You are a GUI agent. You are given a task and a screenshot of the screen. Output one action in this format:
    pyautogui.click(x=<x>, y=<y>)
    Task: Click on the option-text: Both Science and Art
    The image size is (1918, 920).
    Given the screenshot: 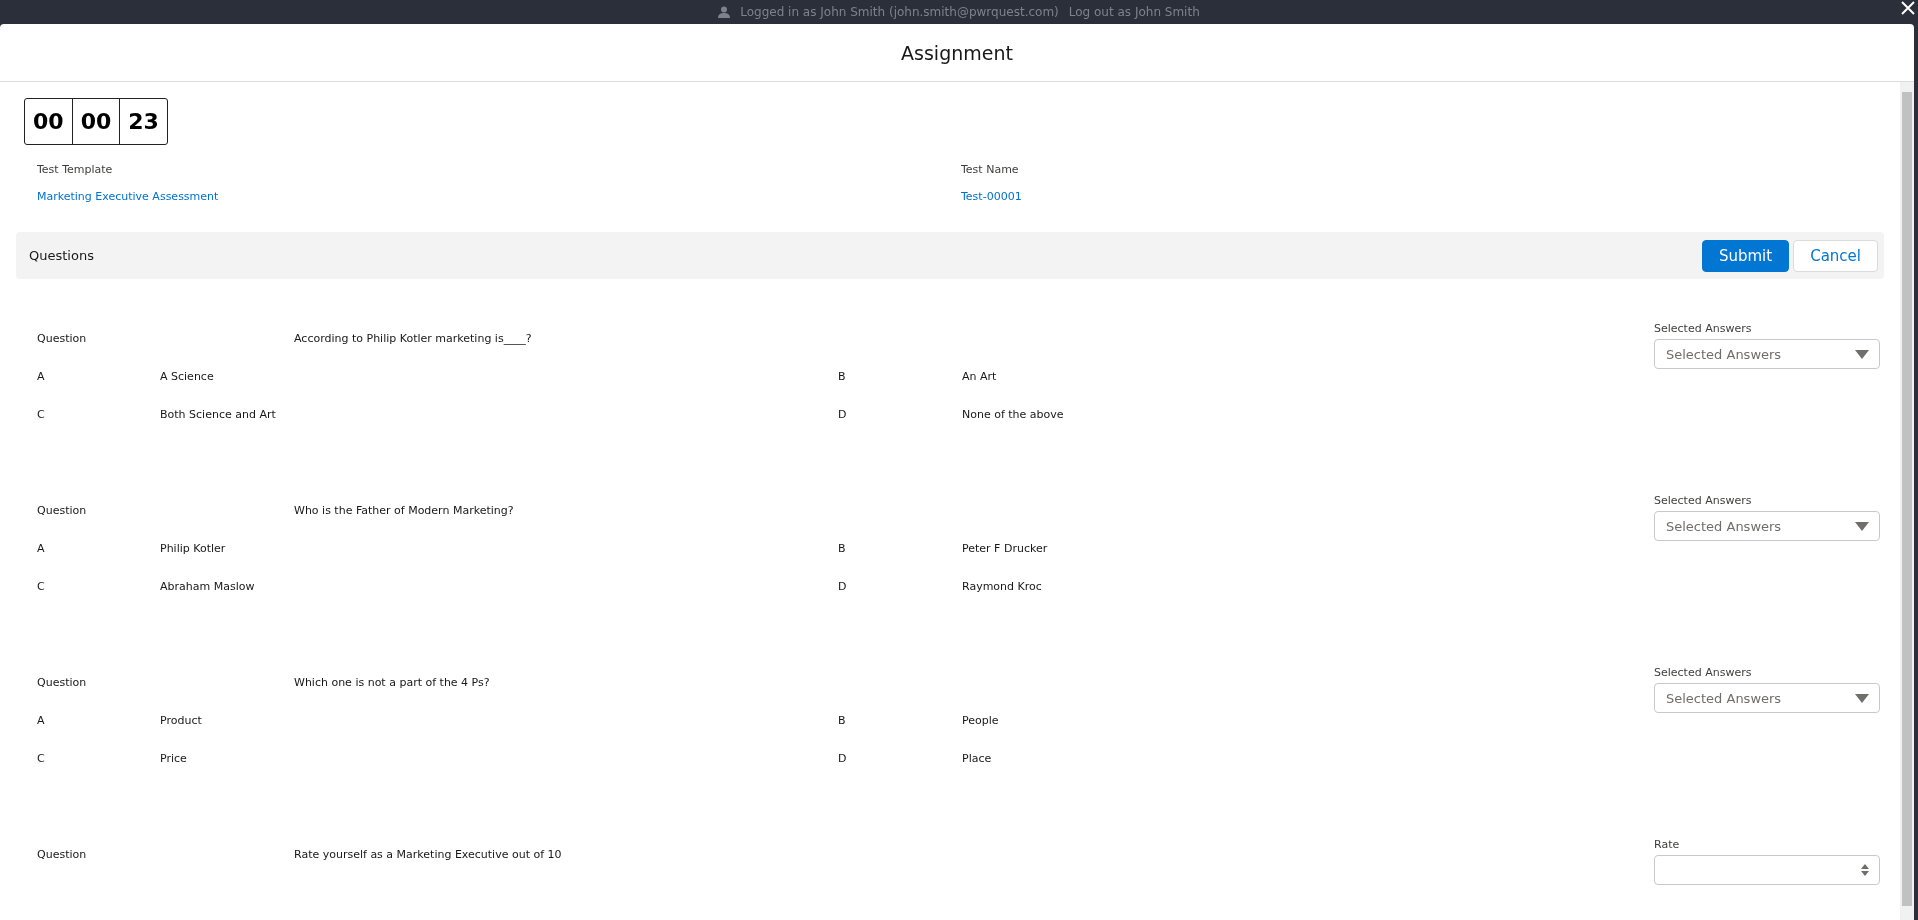 What is the action you would take?
    pyautogui.click(x=218, y=414)
    